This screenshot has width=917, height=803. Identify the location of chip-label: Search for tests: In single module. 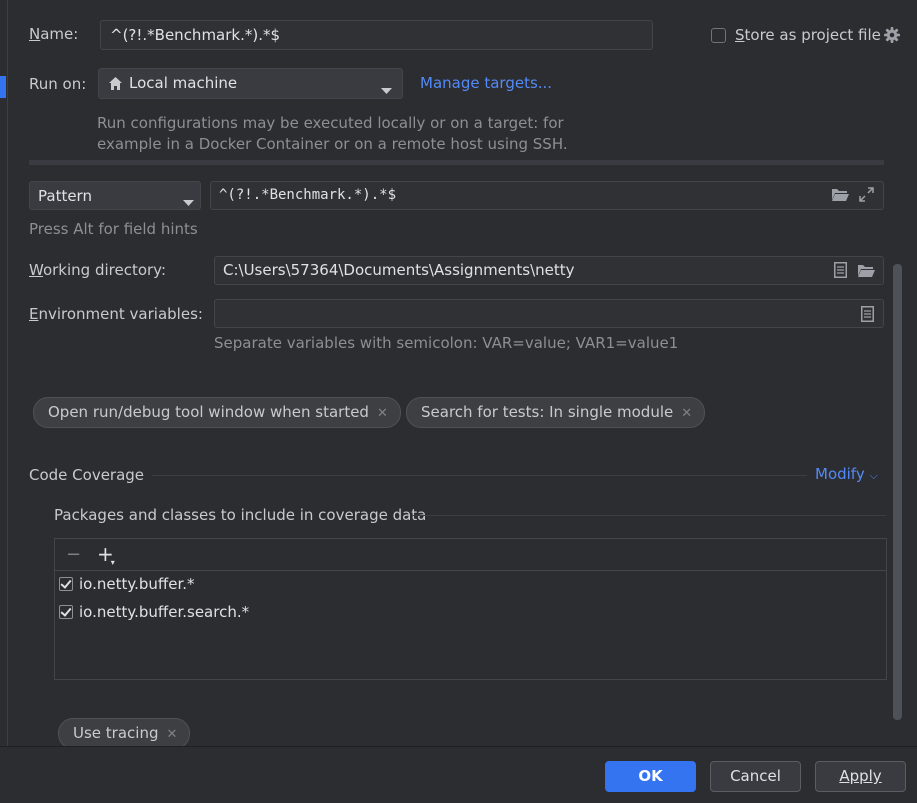
(547, 412).